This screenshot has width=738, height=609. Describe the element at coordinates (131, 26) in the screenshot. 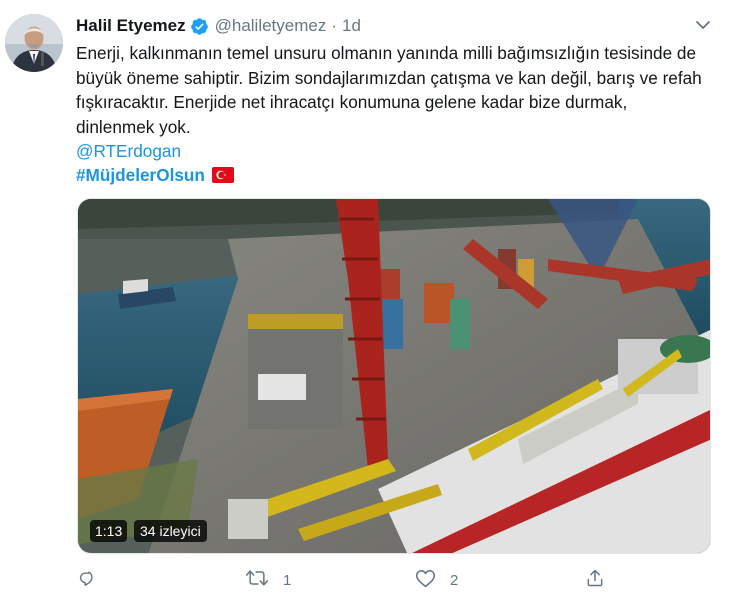

I see `author-name: Halil Etyemez` at that location.